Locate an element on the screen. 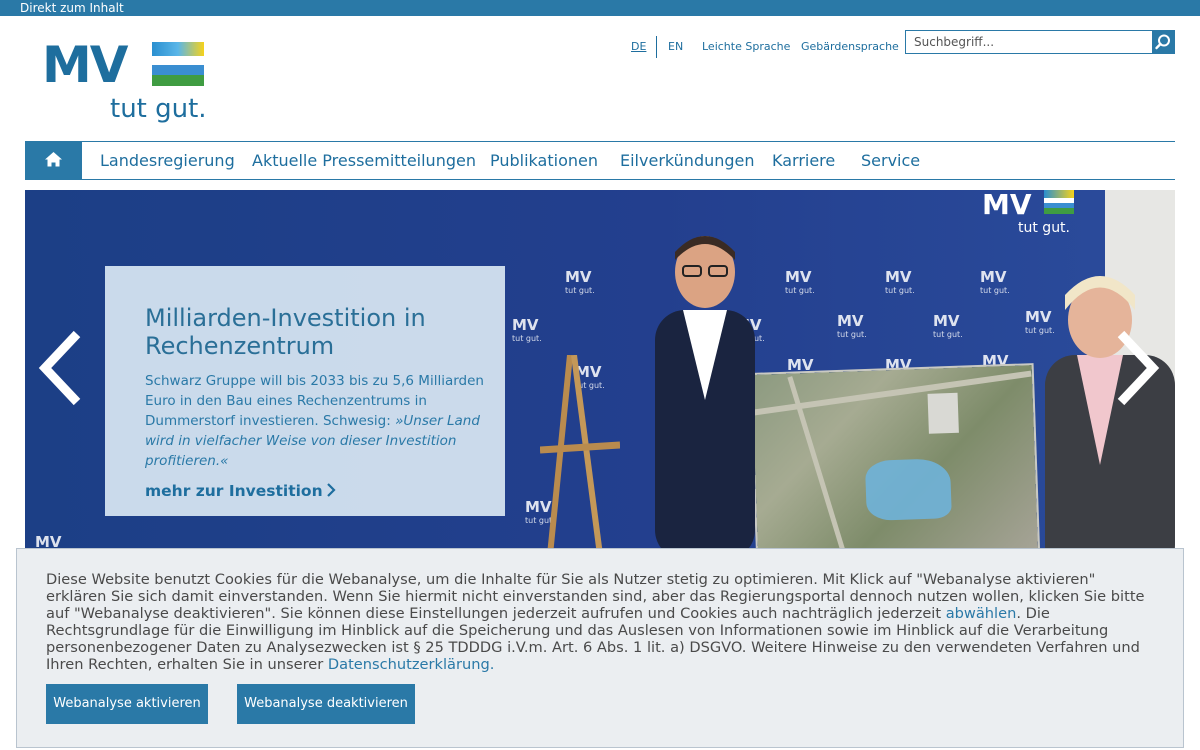 This screenshot has height=750, width=1200. search-button is located at coordinates (1163, 42).